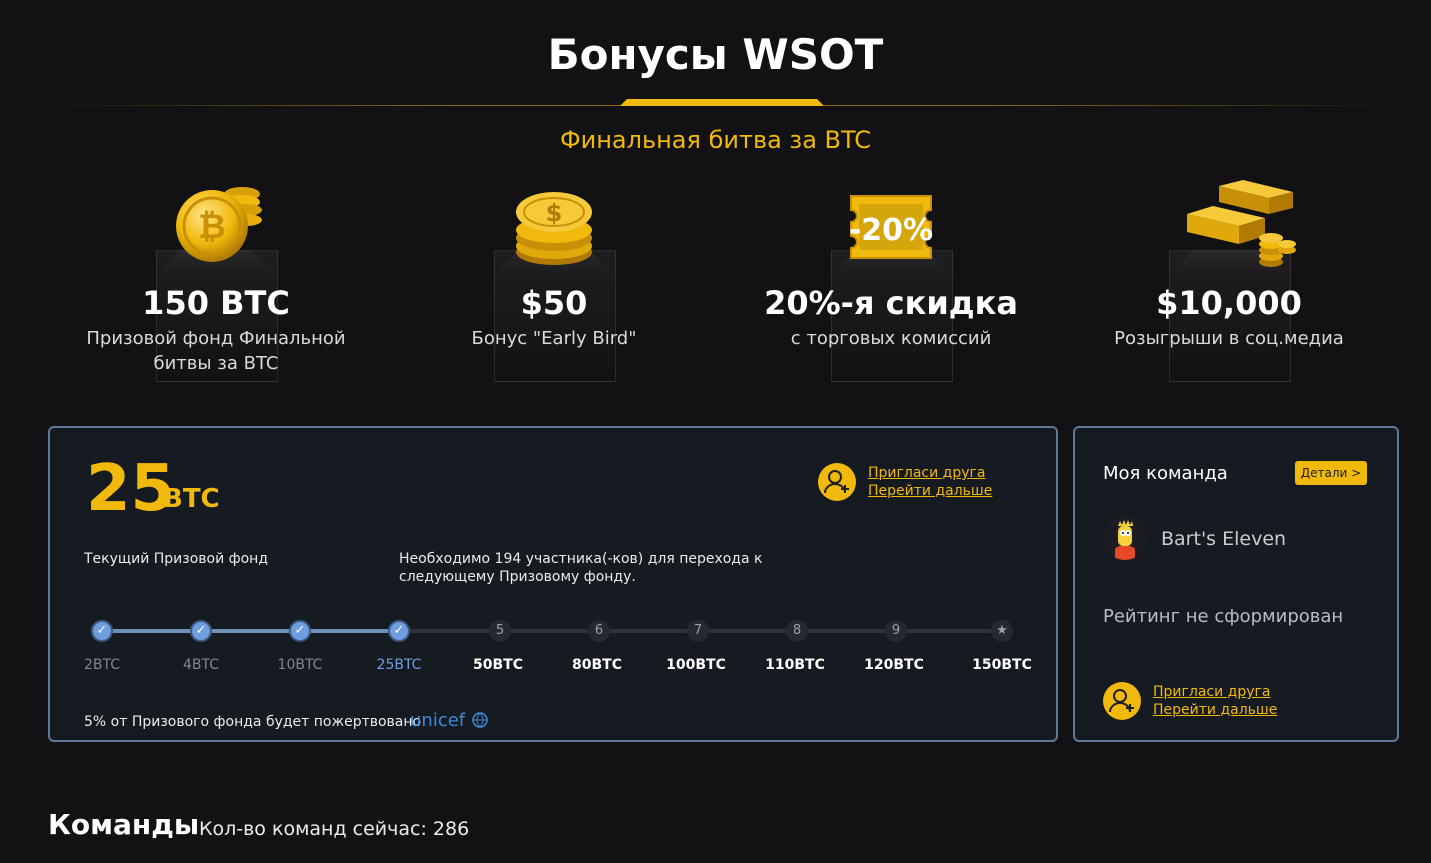 The width and height of the screenshot is (1431, 863). I want to click on team-invite-block: Пригласи друга Перейти дальше, so click(1213, 702).